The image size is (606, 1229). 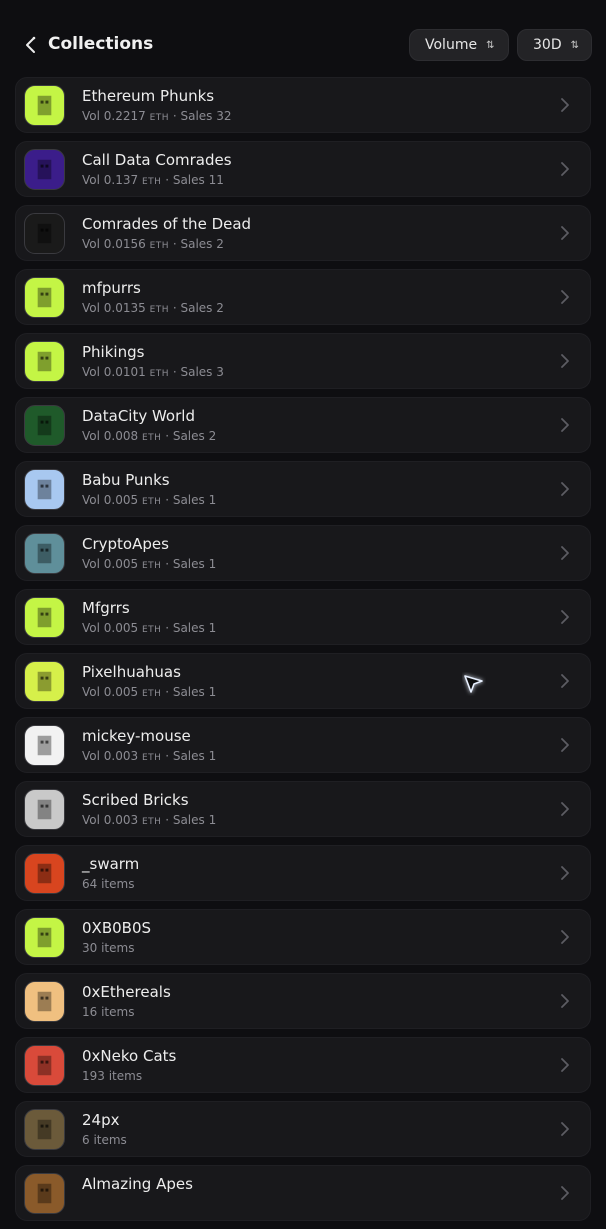 I want to click on sales-label: · Sales 11, so click(x=192, y=180).